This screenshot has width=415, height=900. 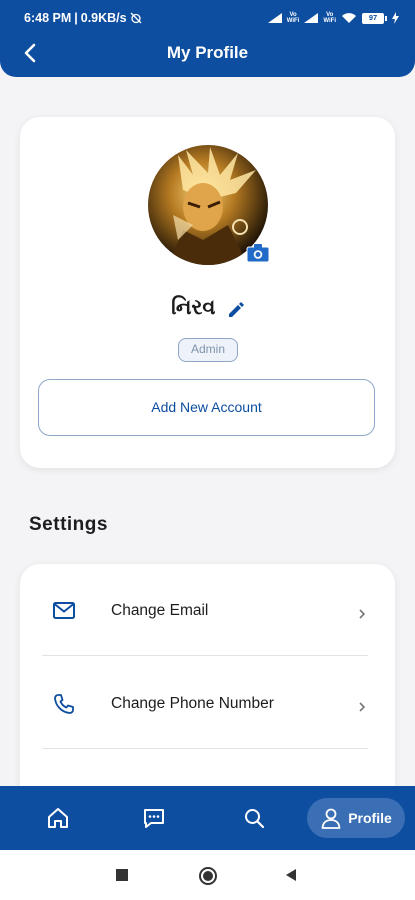 I want to click on camera-icon, so click(x=258, y=253).